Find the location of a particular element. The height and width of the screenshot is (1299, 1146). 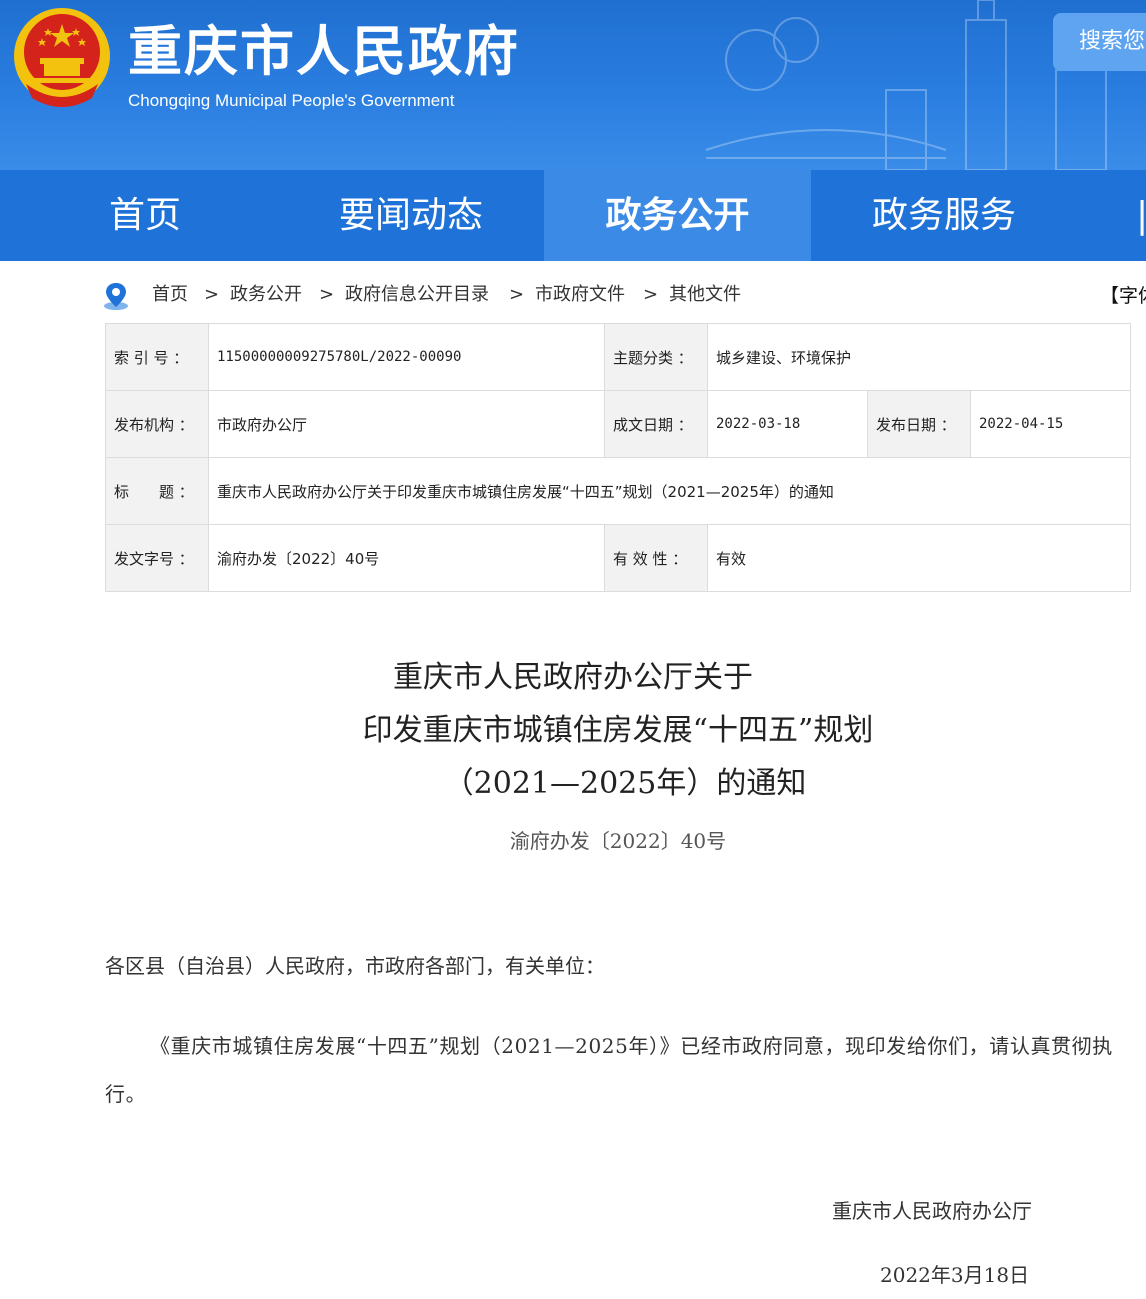

site-subtitle: Chongqing Municipal People's Government is located at coordinates (291, 100).